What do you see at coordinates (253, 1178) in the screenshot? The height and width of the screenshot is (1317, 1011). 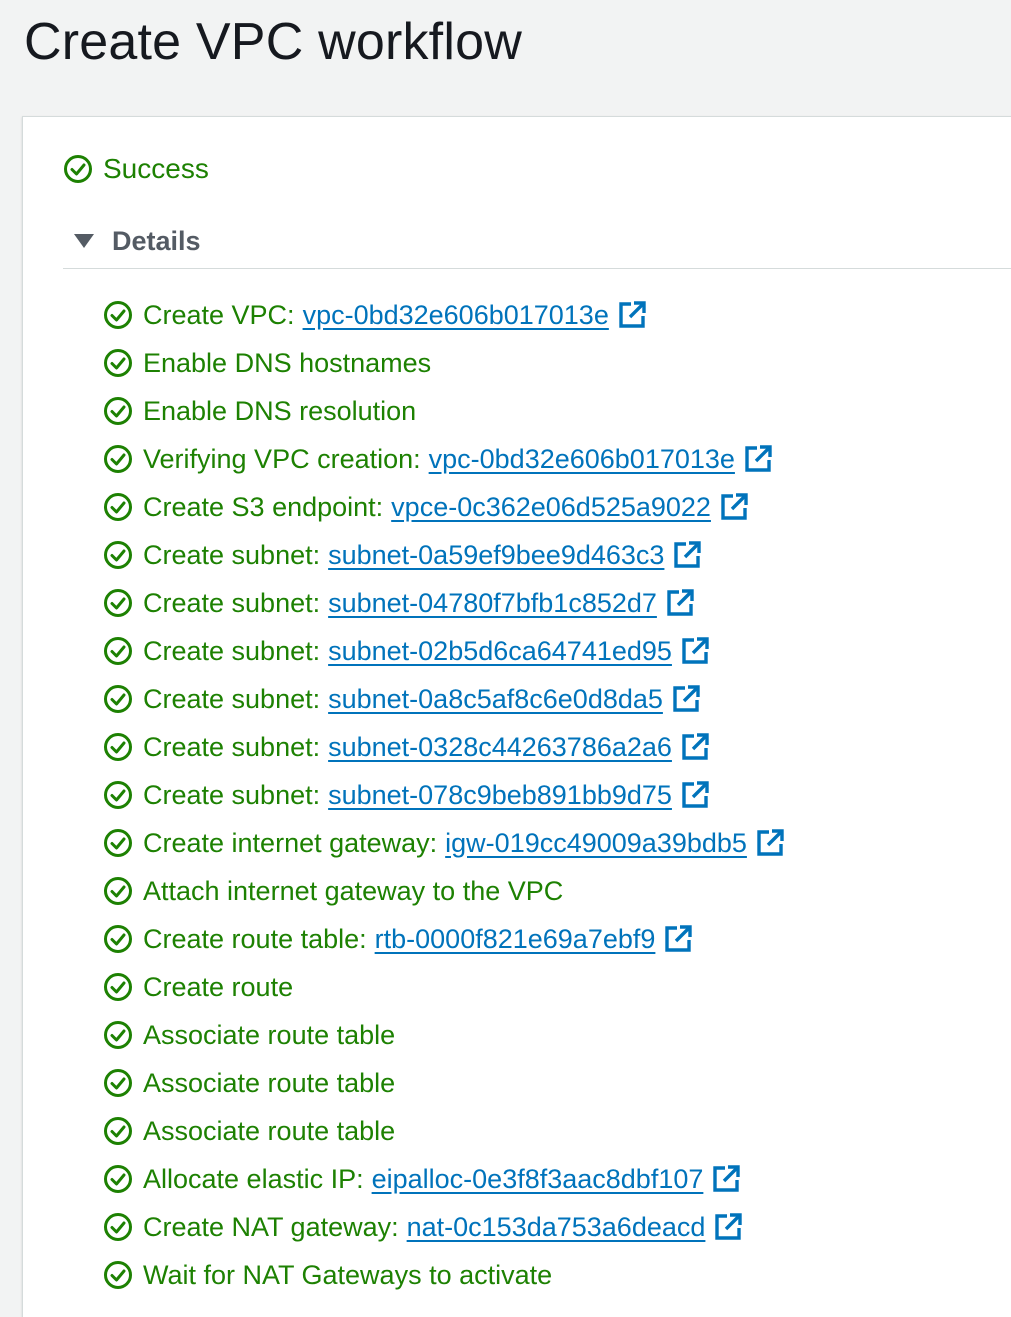 I see `step-label: Allocate elastic IP:` at bounding box center [253, 1178].